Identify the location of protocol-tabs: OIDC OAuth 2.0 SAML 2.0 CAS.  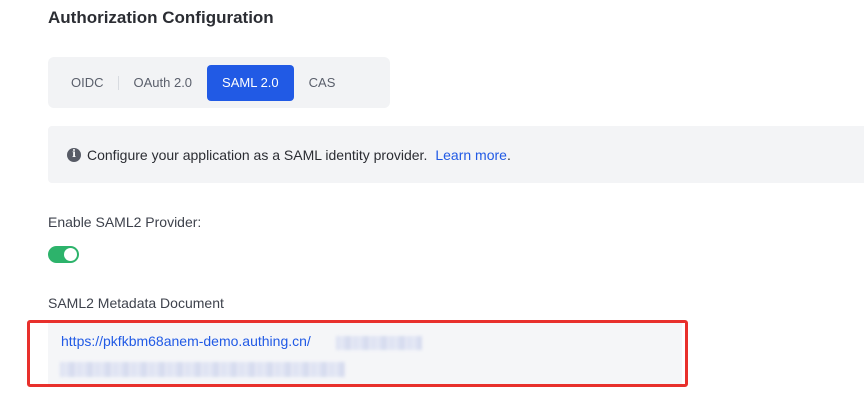
(219, 82).